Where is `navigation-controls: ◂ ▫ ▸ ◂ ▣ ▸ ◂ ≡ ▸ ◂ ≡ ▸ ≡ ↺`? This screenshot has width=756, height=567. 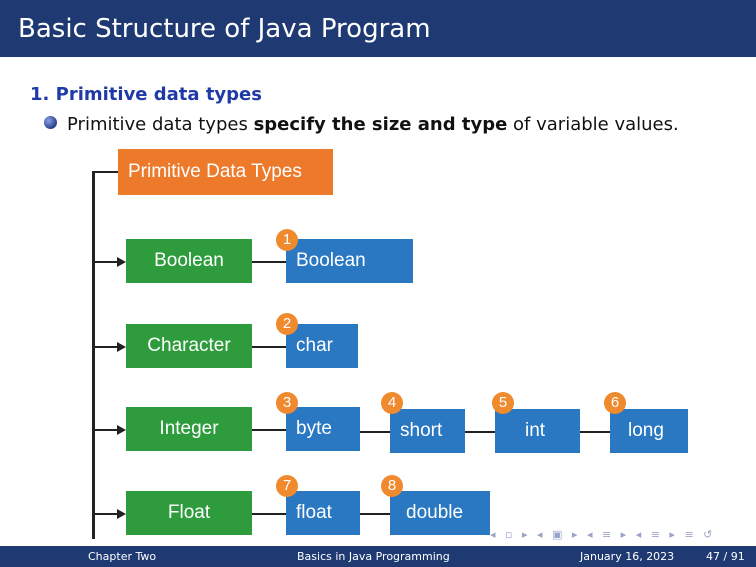 navigation-controls: ◂ ▫ ▸ ◂ ▣ ▸ ◂ ≡ ▸ ◂ ≡ ▸ ≡ ↺ is located at coordinates (602, 534).